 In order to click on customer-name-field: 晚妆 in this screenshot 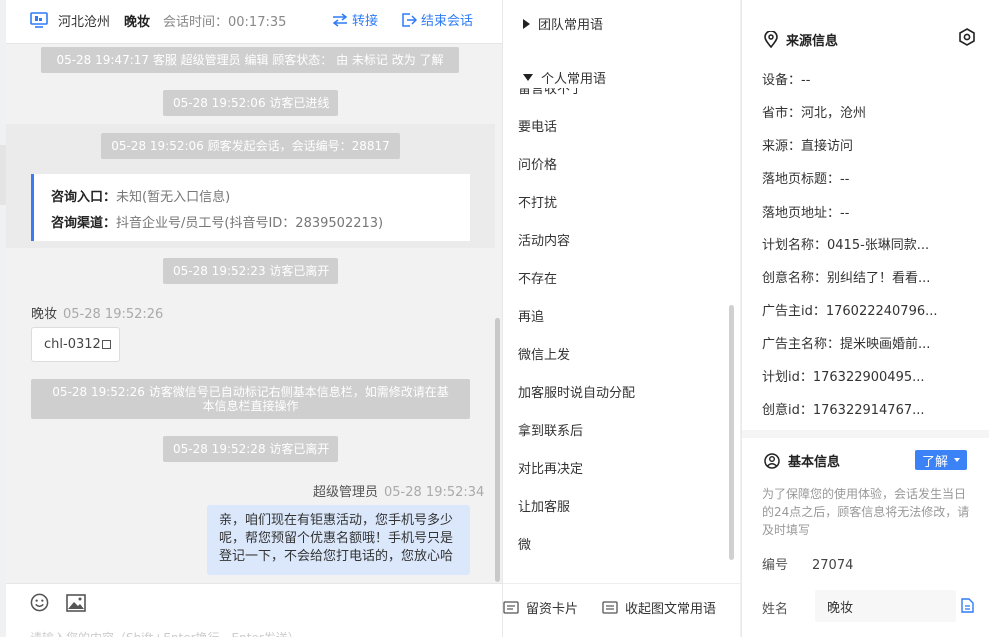, I will do `click(885, 606)`.